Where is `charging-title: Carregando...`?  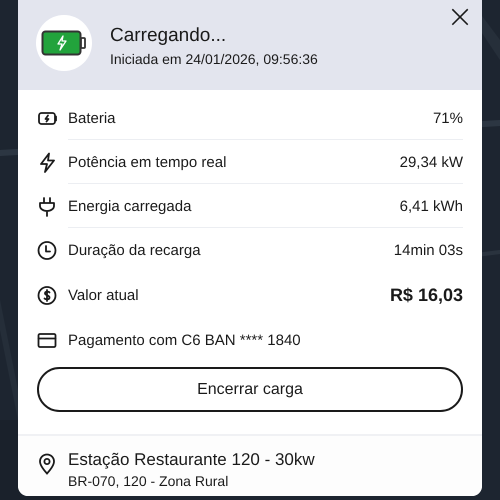
charging-title: Carregando... is located at coordinates (169, 36).